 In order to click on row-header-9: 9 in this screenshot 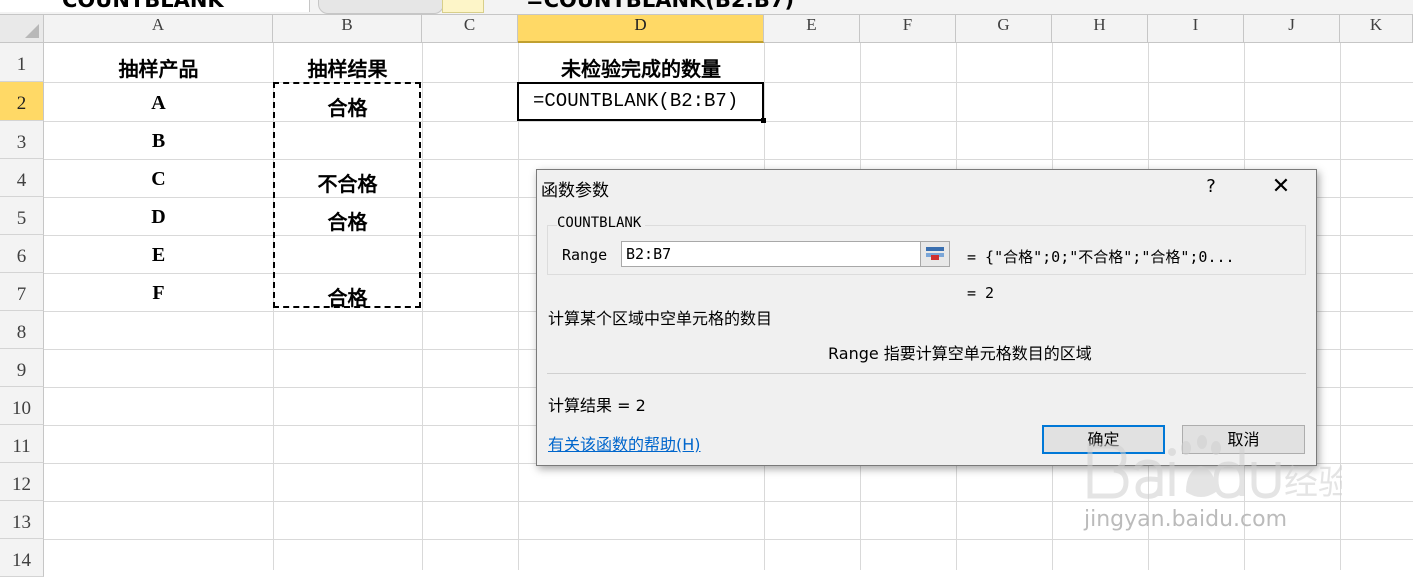, I will do `click(22, 368)`.